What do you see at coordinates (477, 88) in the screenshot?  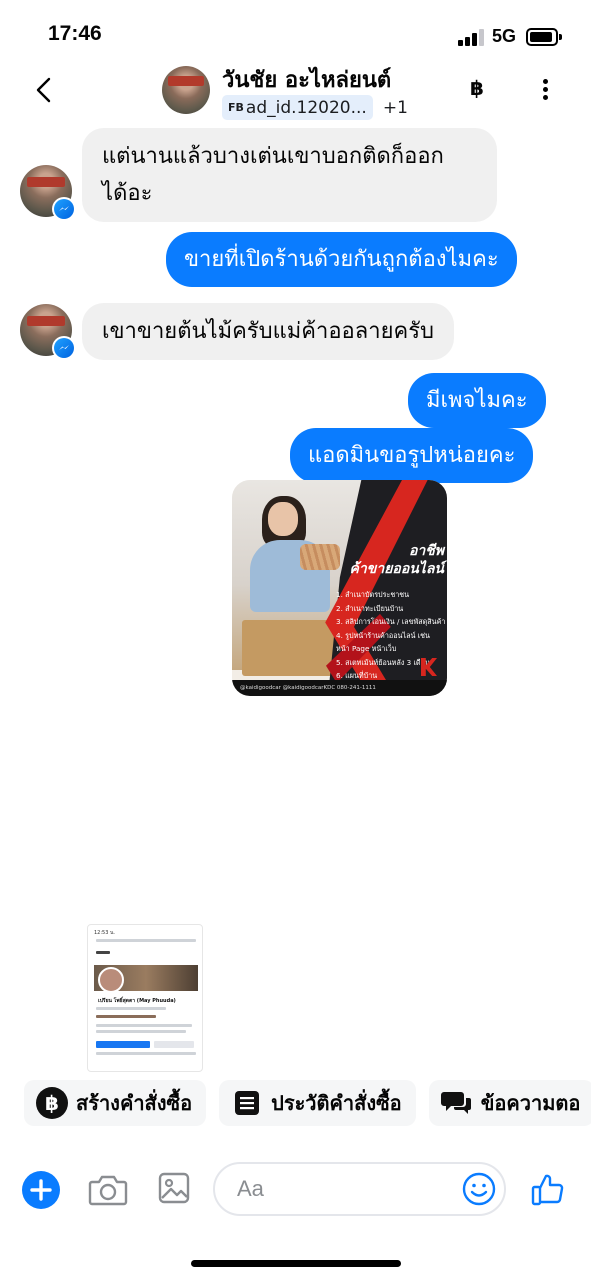 I see `payment-button: ฿` at bounding box center [477, 88].